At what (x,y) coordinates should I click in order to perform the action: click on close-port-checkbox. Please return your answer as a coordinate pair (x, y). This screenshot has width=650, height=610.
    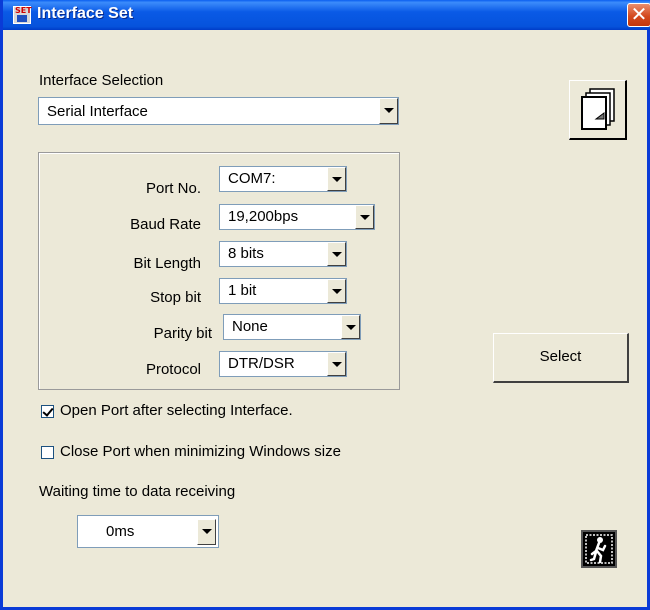
    Looking at the image, I should click on (47, 452).